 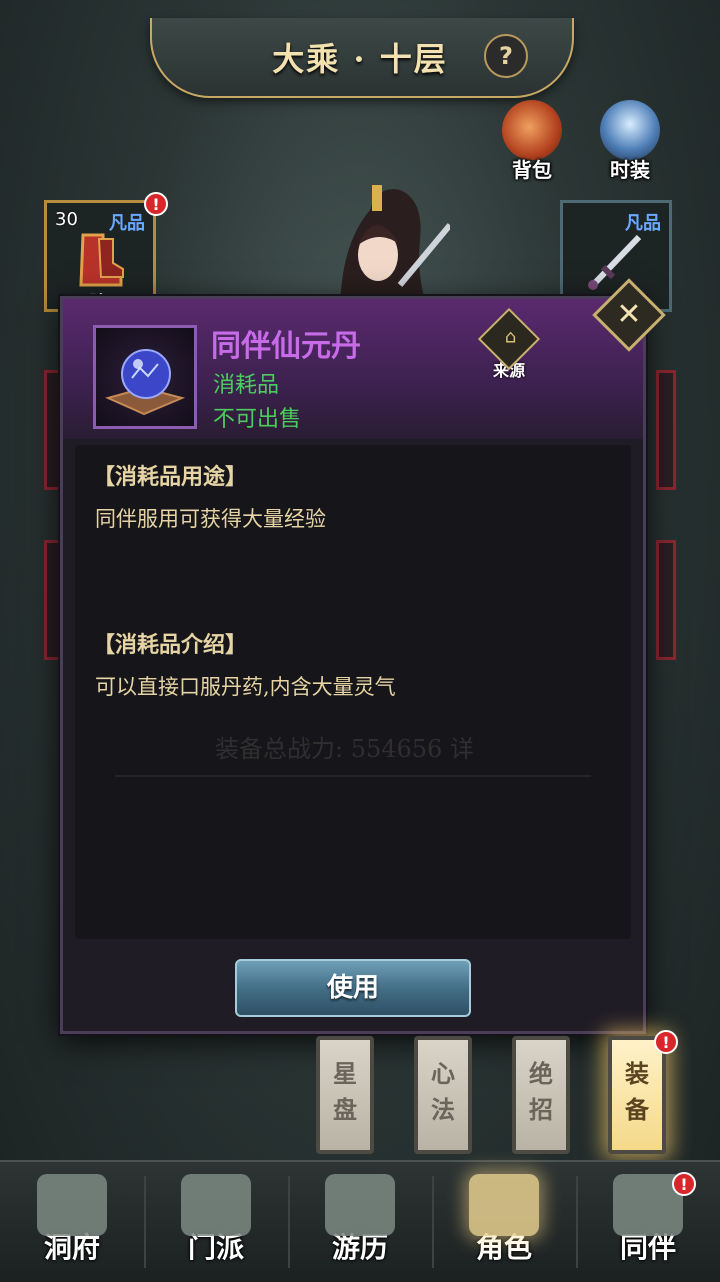 What do you see at coordinates (648, 1222) in the screenshot?
I see `nav-item-companion: 同伴` at bounding box center [648, 1222].